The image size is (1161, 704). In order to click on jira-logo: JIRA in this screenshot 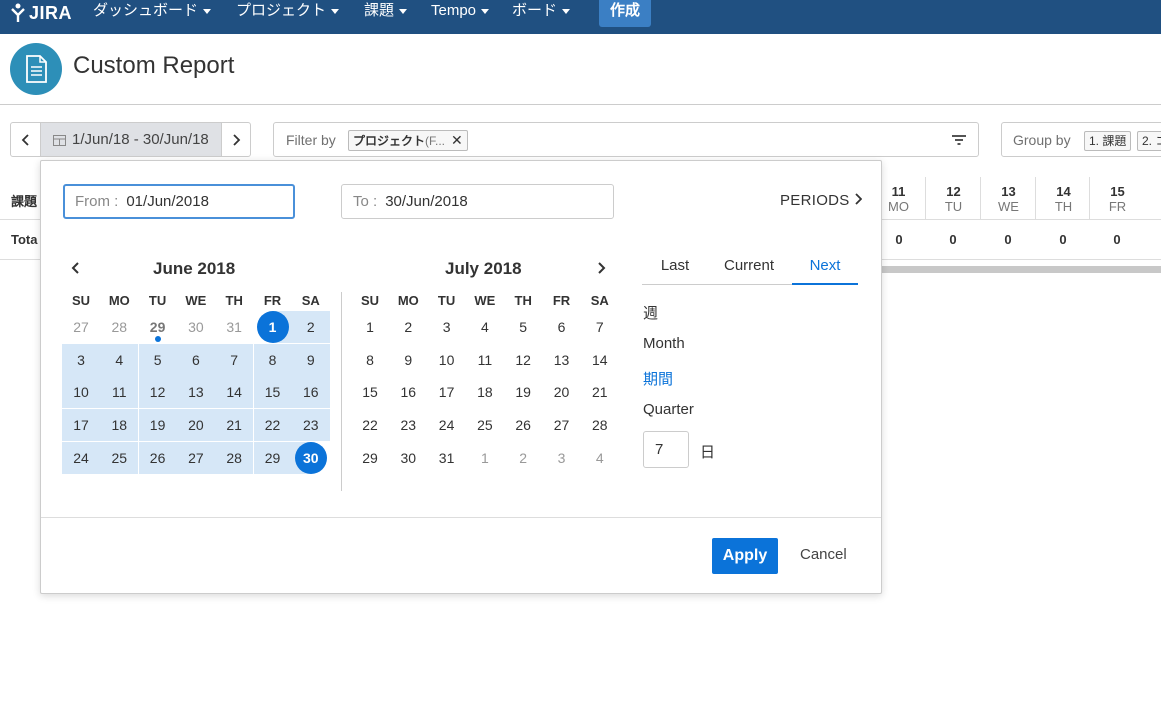, I will do `click(41, 13)`.